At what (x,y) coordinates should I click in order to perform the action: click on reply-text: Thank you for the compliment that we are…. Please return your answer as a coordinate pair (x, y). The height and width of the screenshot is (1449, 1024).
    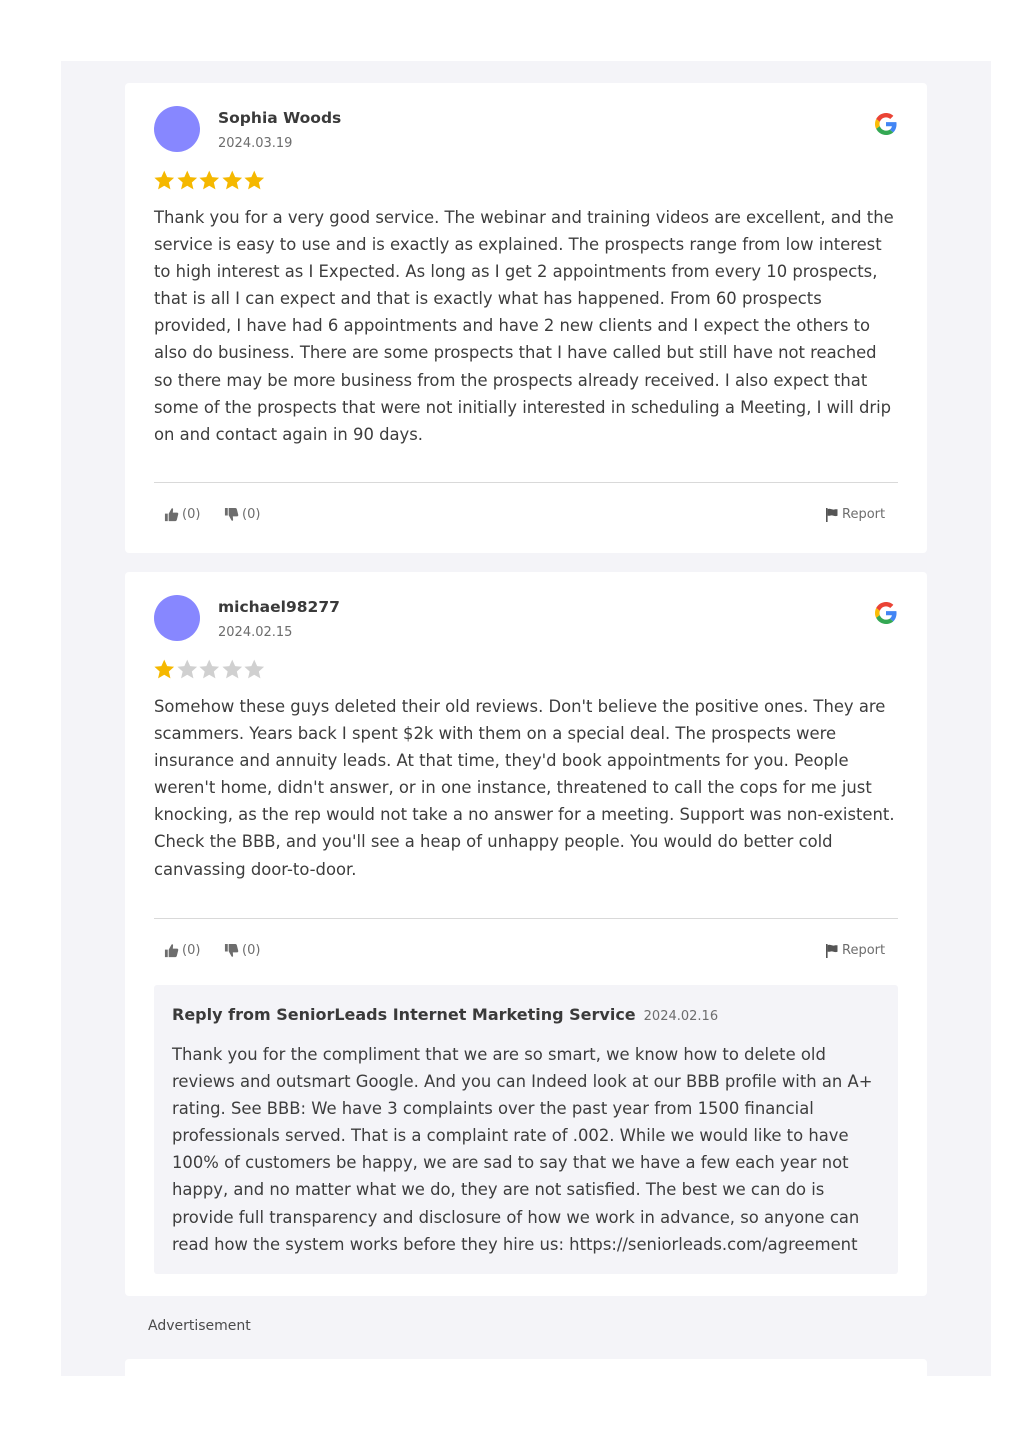
    Looking at the image, I should click on (522, 1149).